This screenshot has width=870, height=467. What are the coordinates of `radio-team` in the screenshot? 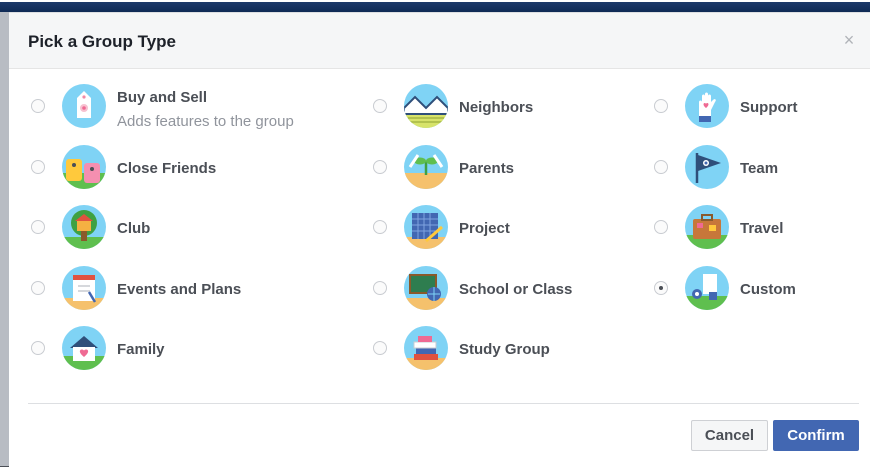 It's located at (661, 167).